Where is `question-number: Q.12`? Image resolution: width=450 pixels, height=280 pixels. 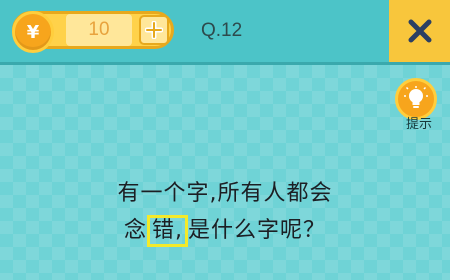 question-number: Q.12 is located at coordinates (222, 30).